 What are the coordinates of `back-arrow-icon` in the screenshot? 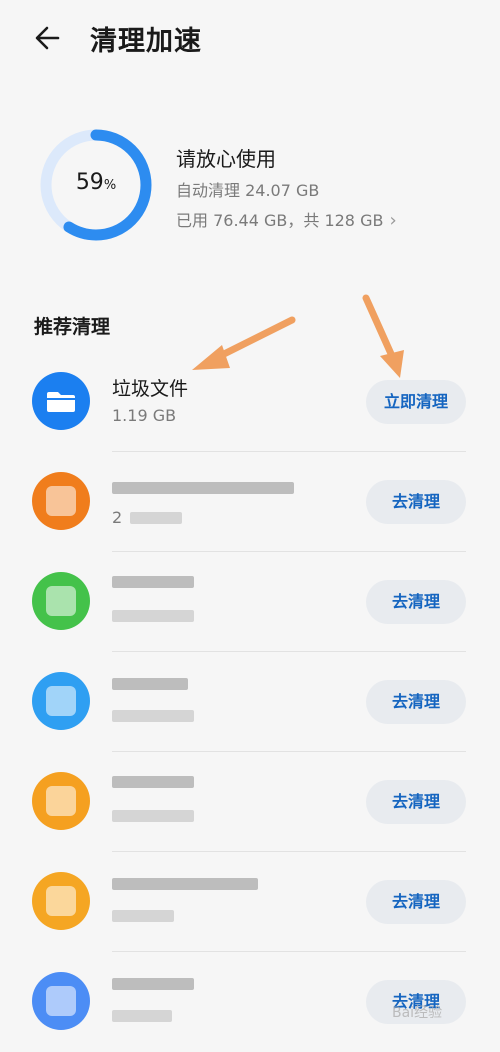 It's located at (47, 38).